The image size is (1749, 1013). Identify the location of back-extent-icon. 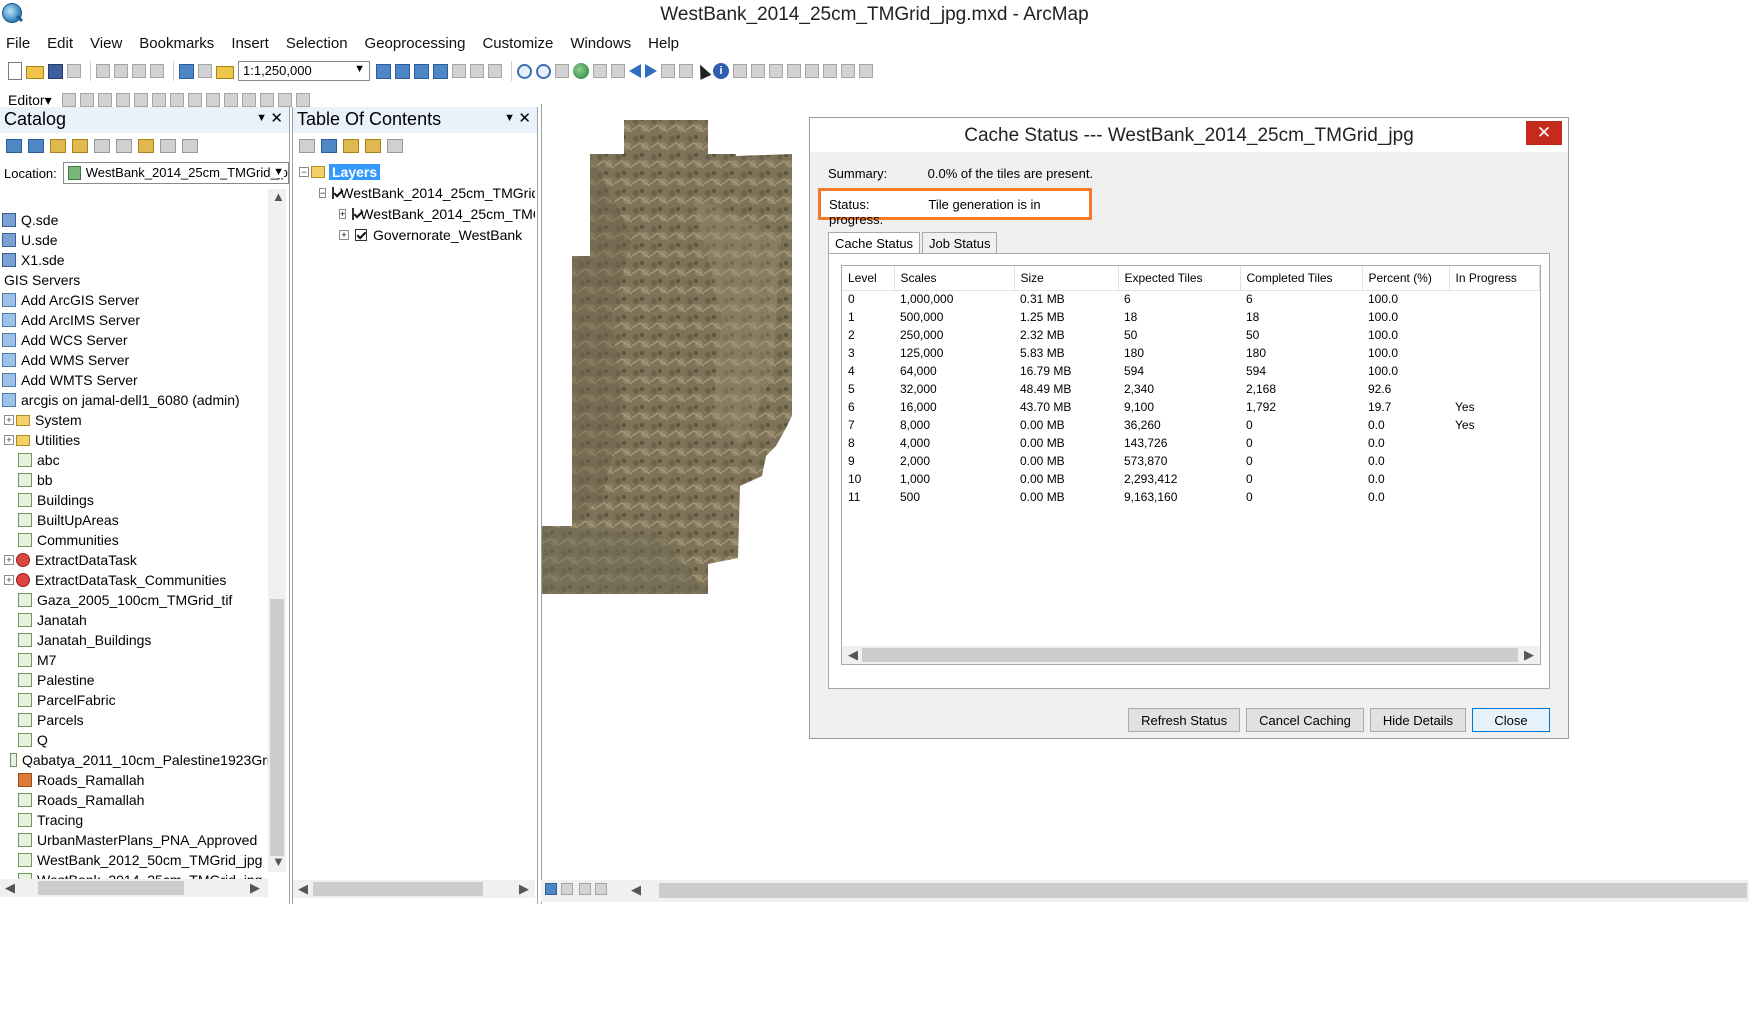
(635, 71).